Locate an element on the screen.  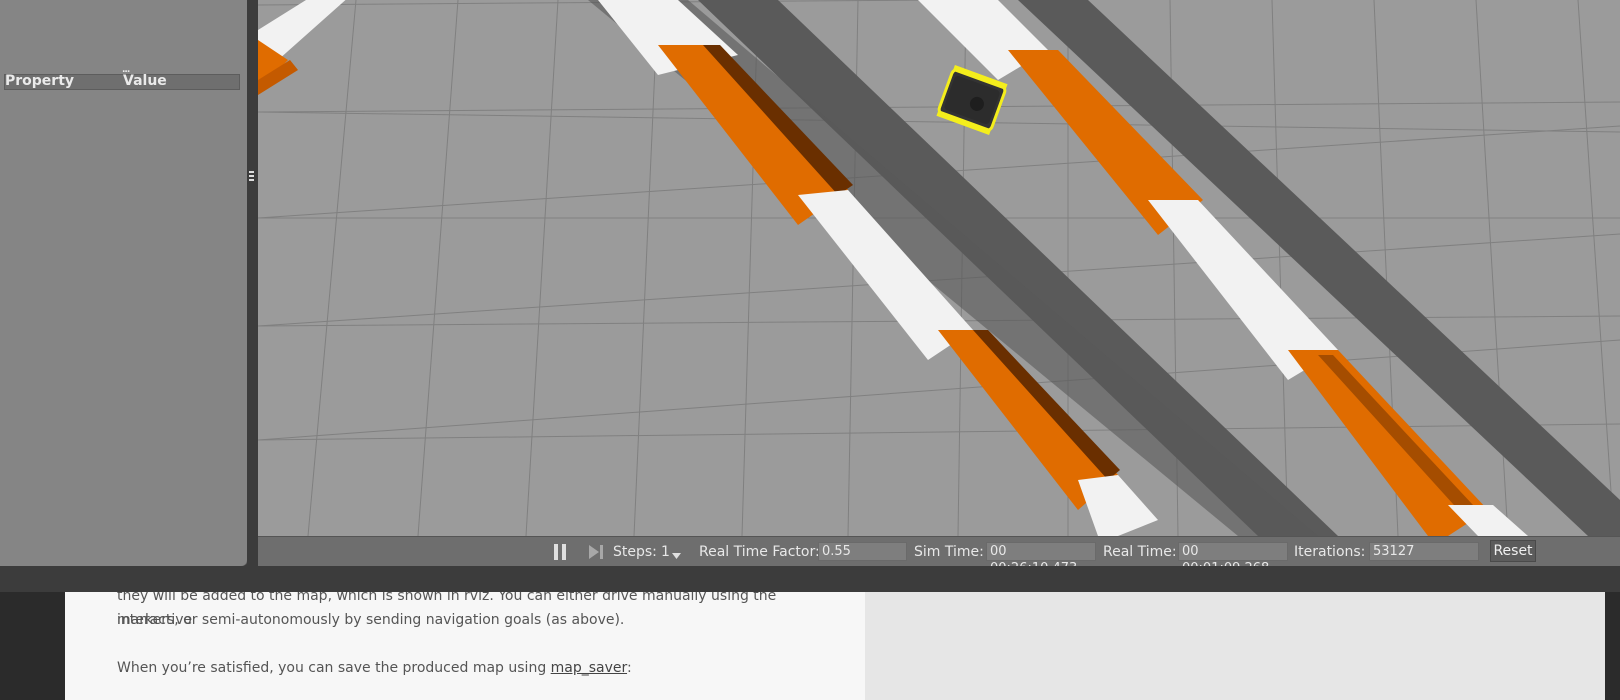
real-time-field: 00 00:01:09.268 is located at coordinates (1233, 559).